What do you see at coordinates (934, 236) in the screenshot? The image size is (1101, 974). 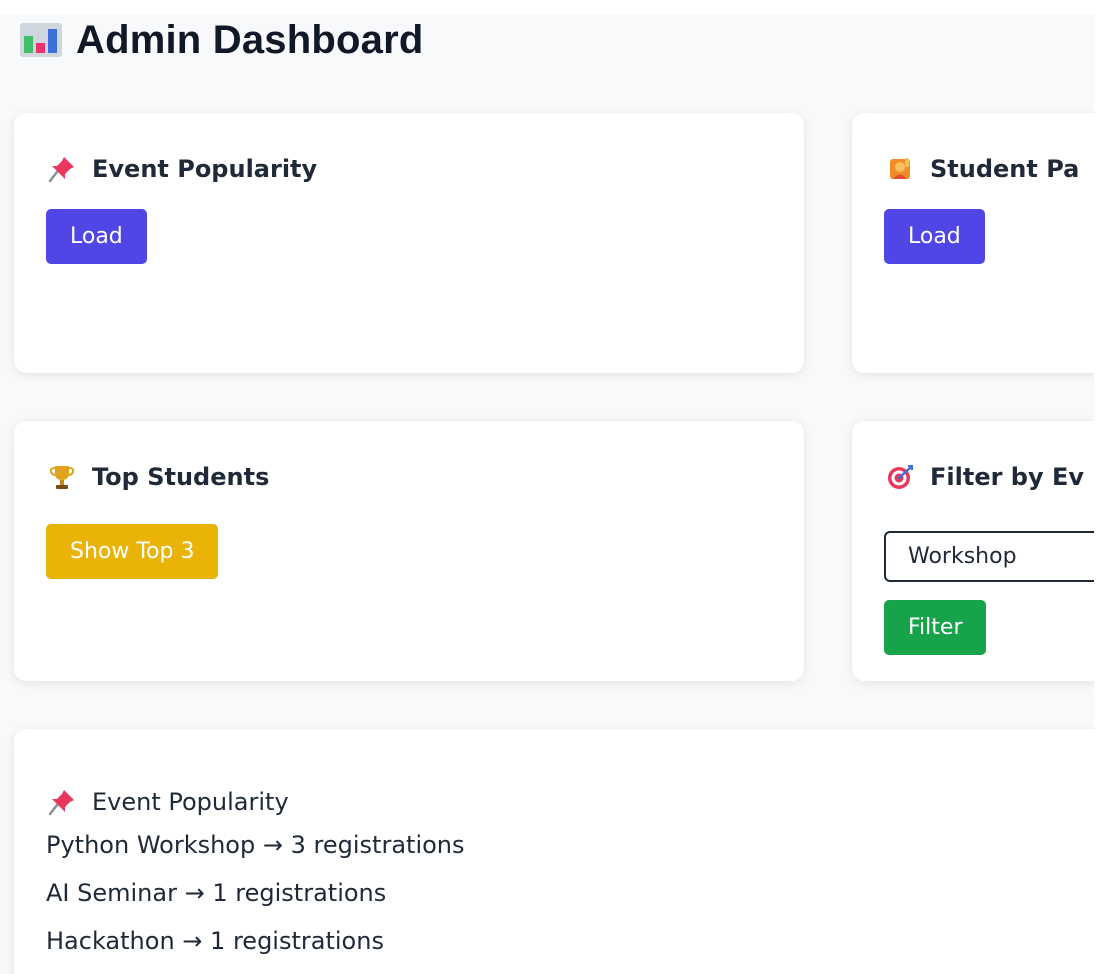 I see `load-student-participation-button: Load` at bounding box center [934, 236].